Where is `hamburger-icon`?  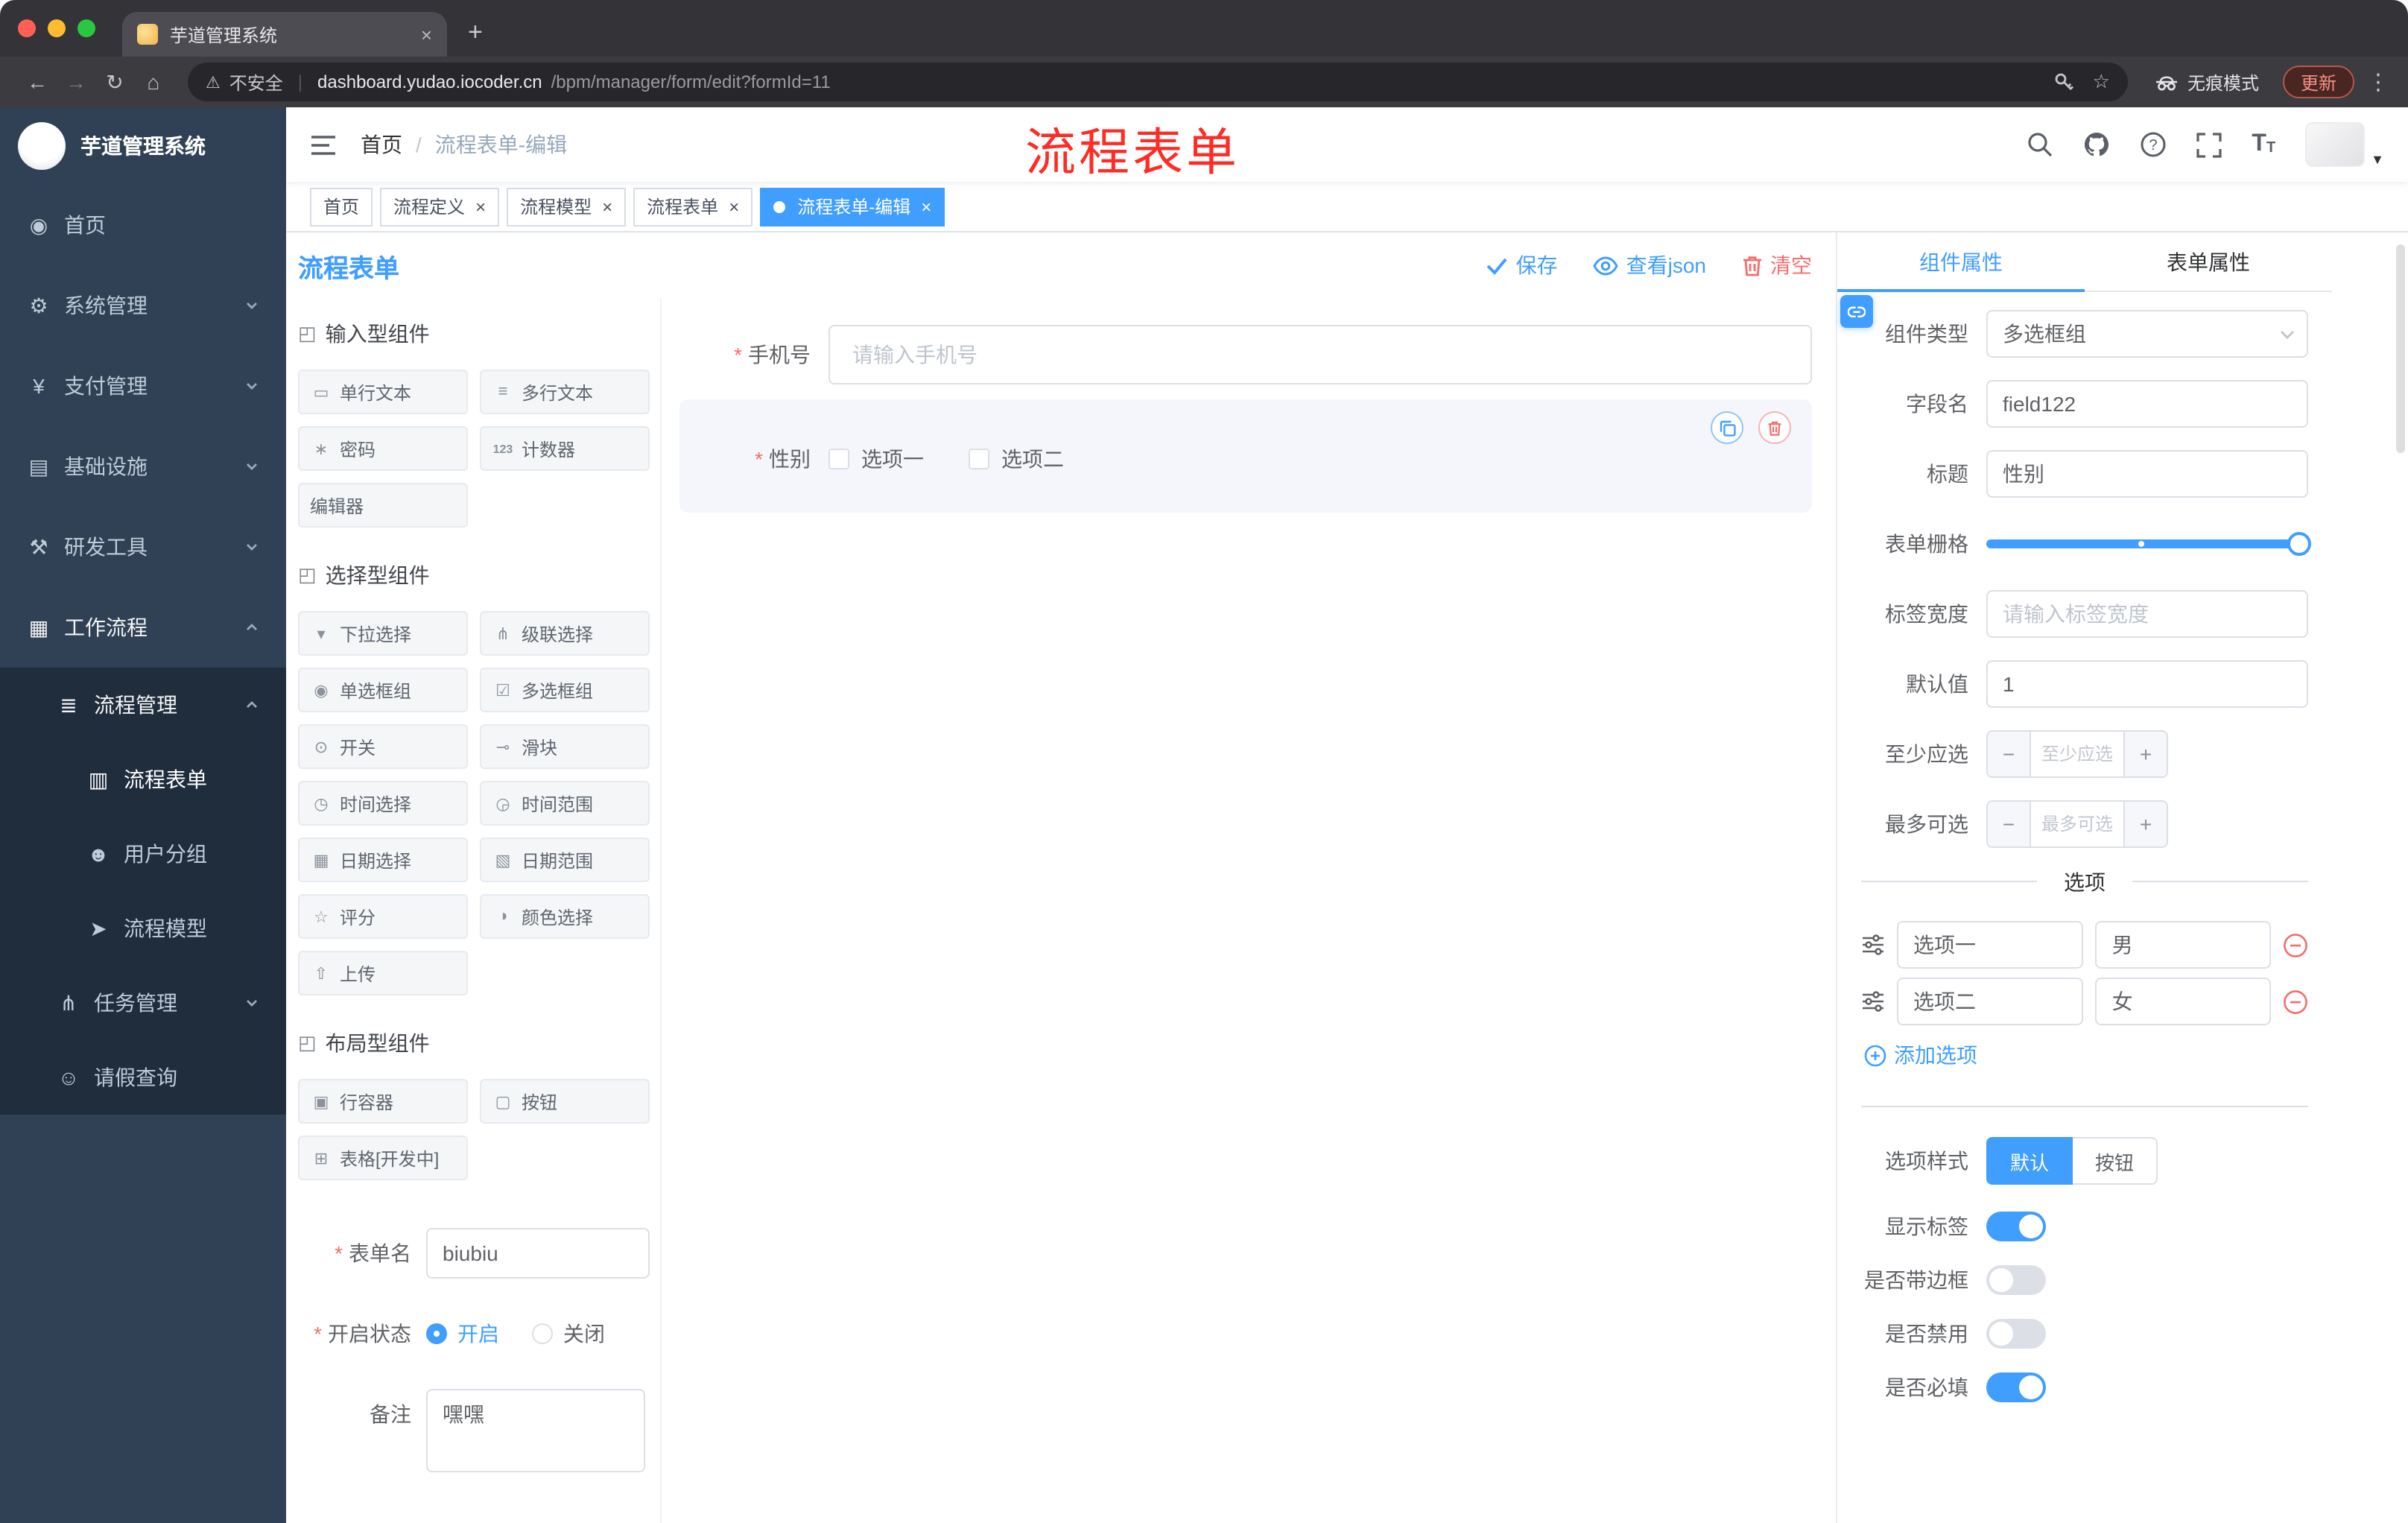
hamburger-icon is located at coordinates (323, 144).